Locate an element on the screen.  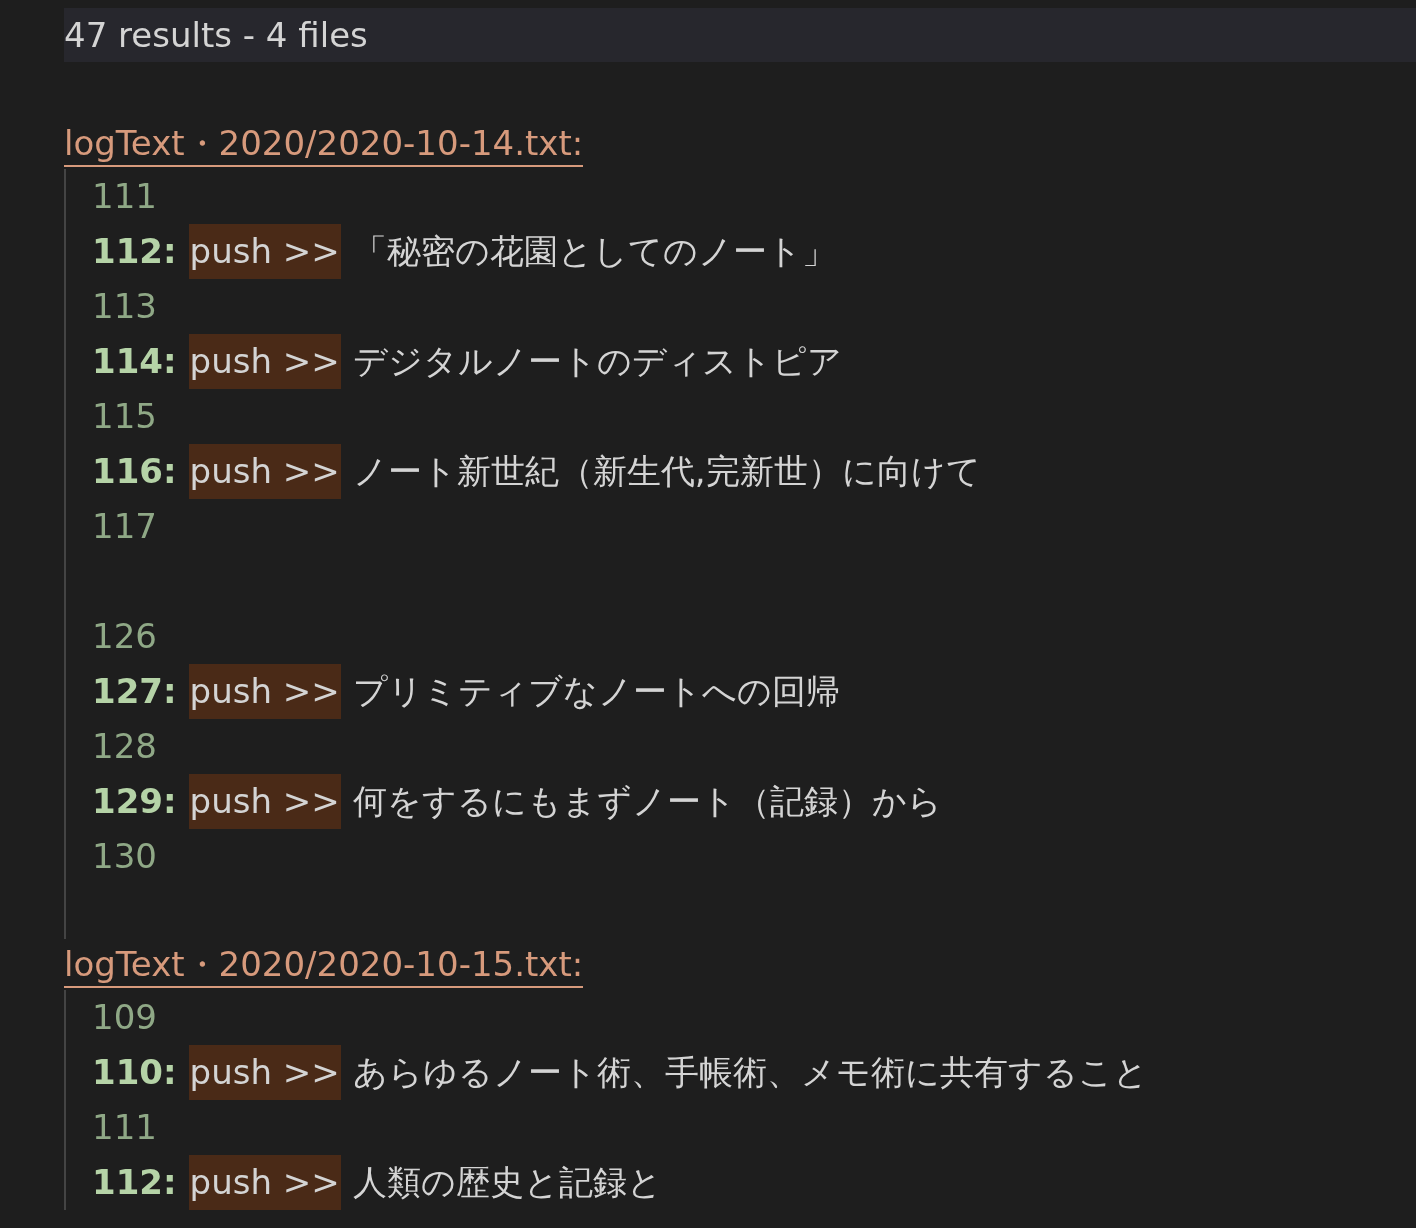
line-text: デジタルノートのディストピア is located at coordinates (597, 361).